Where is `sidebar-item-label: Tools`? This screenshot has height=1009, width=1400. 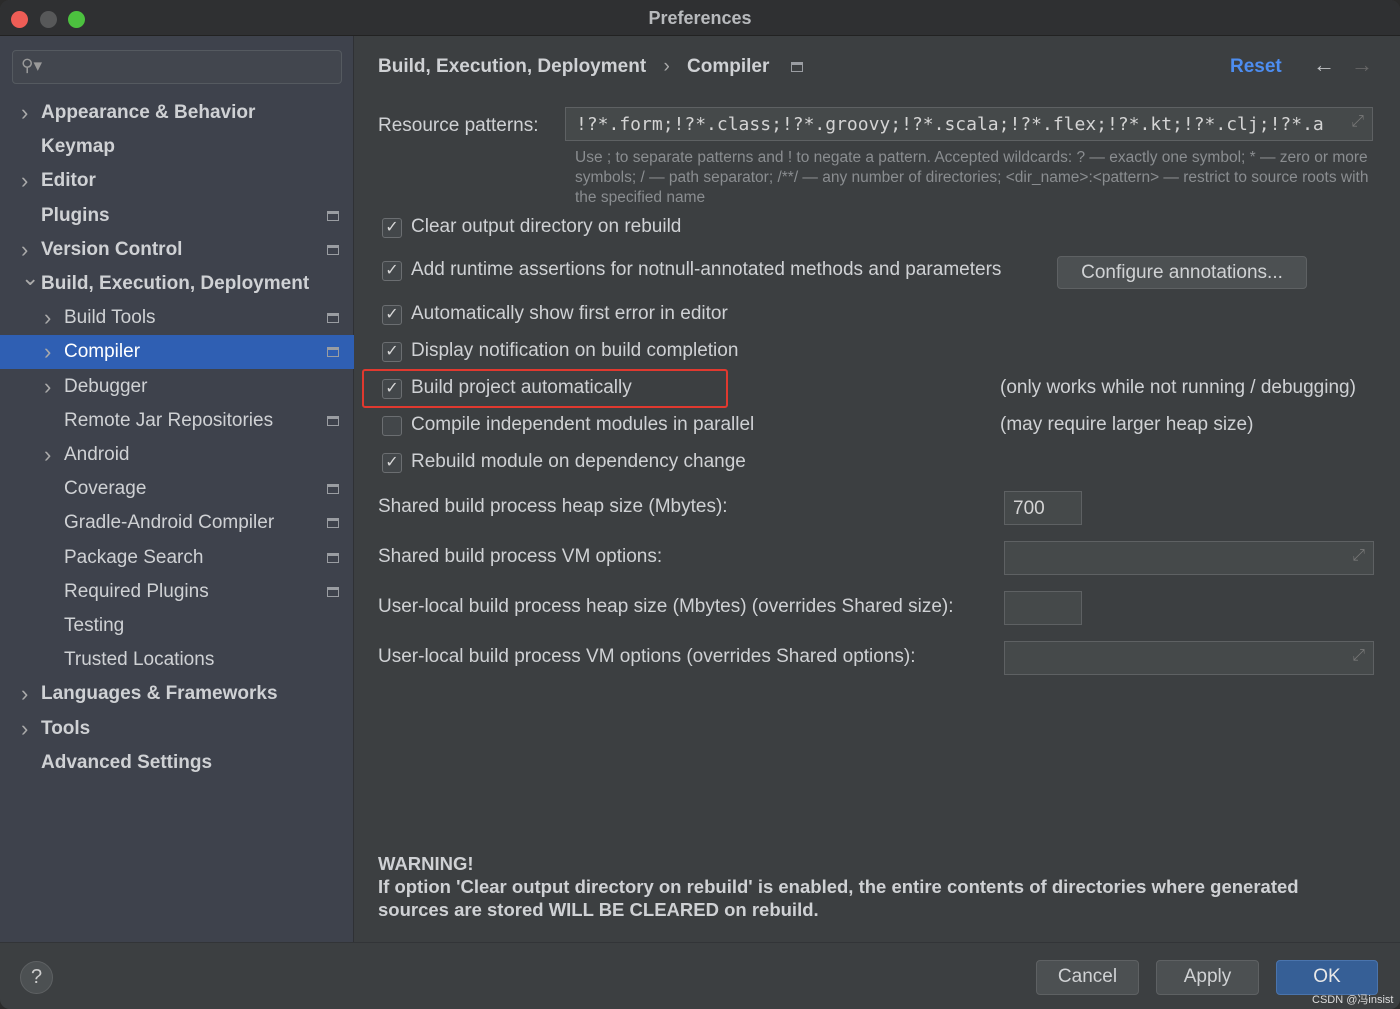 sidebar-item-label: Tools is located at coordinates (66, 728).